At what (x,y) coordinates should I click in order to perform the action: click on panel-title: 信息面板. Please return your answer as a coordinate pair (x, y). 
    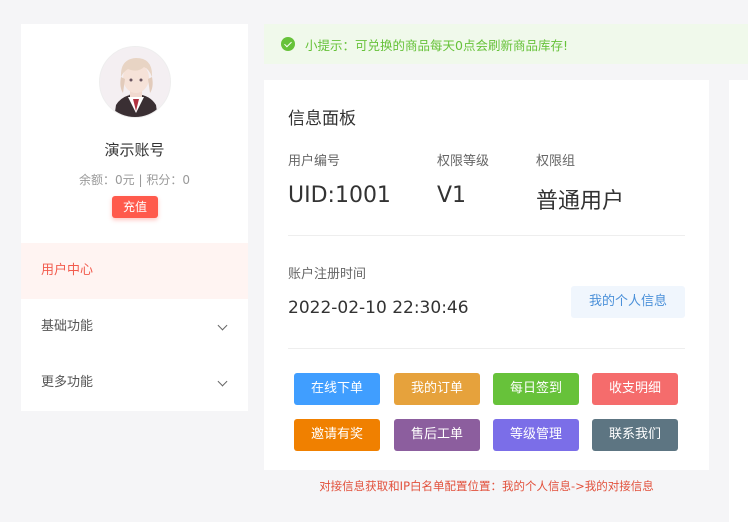
    Looking at the image, I should click on (322, 119).